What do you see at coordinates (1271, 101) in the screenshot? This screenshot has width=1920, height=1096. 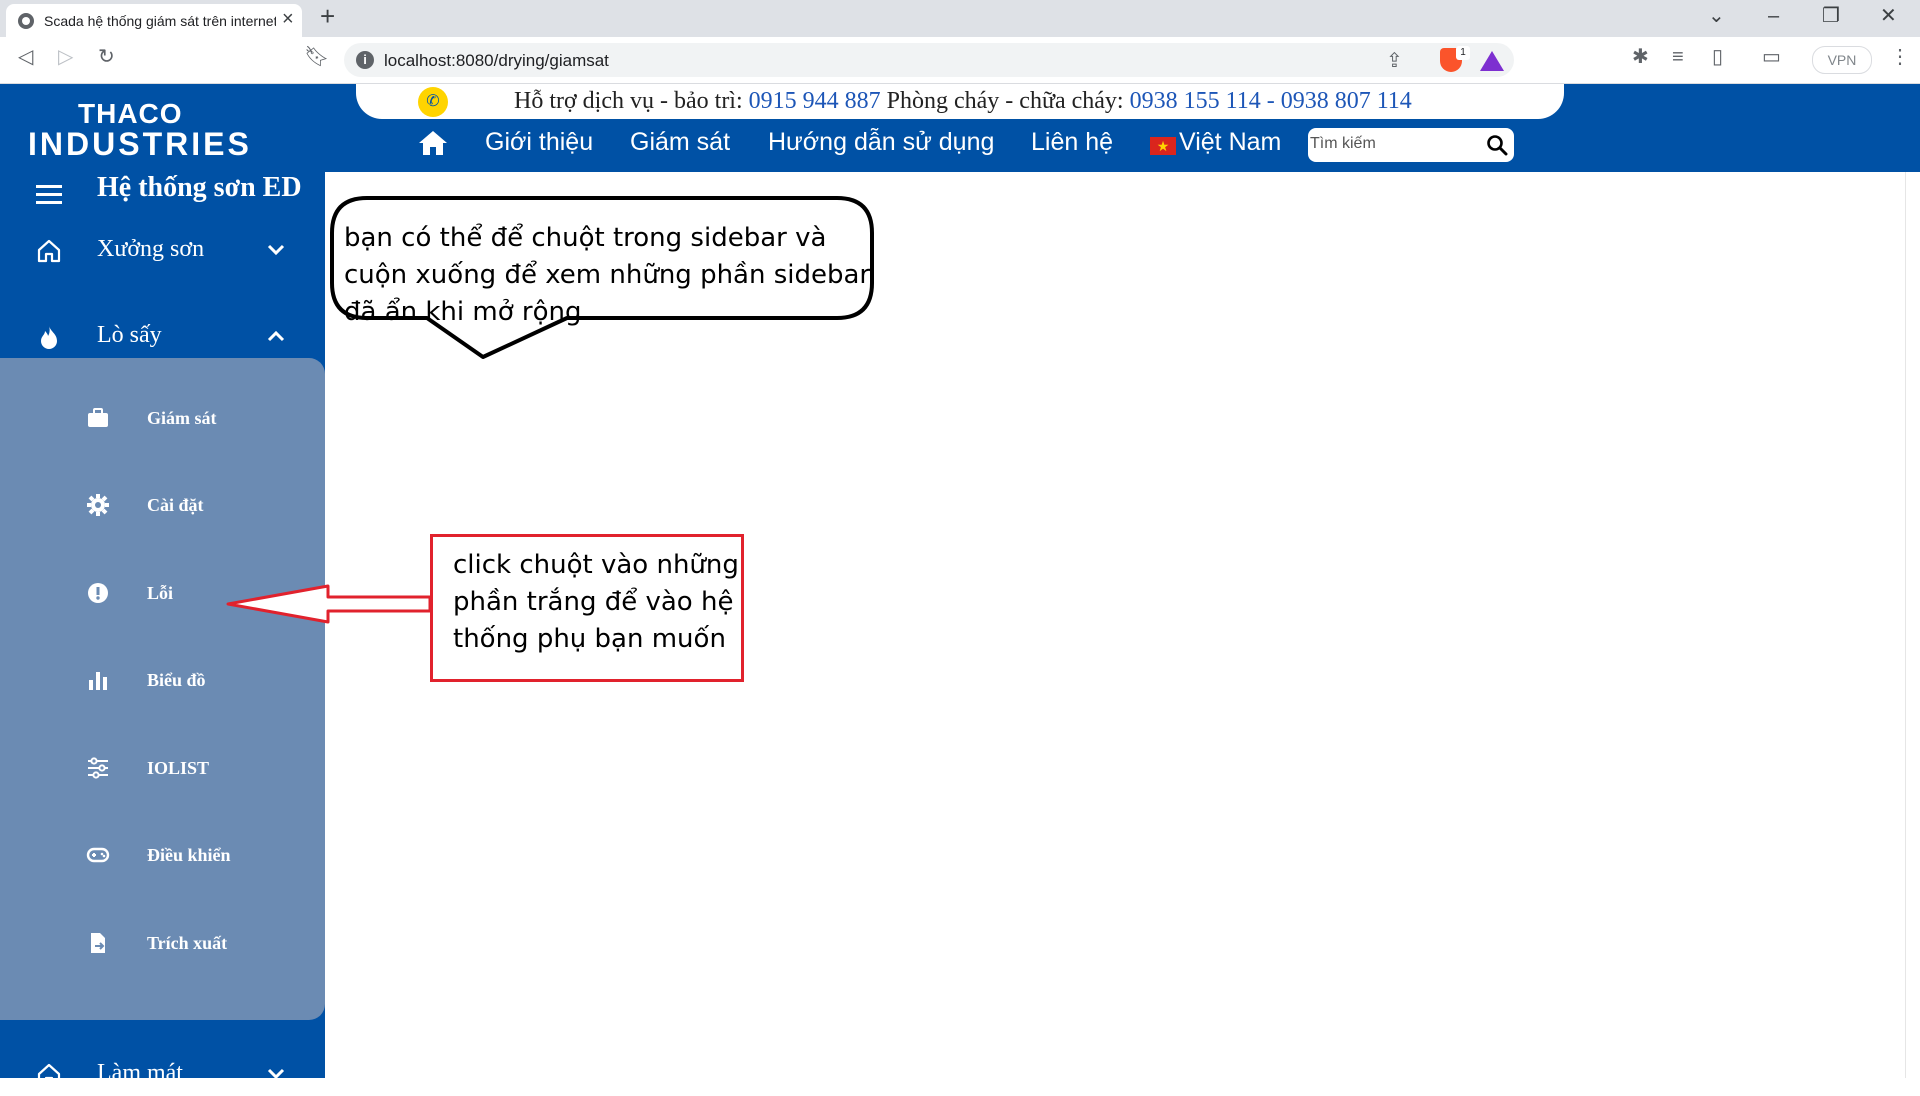 I see `support-phone-2: 0938 155 114 - 0938 807 114` at bounding box center [1271, 101].